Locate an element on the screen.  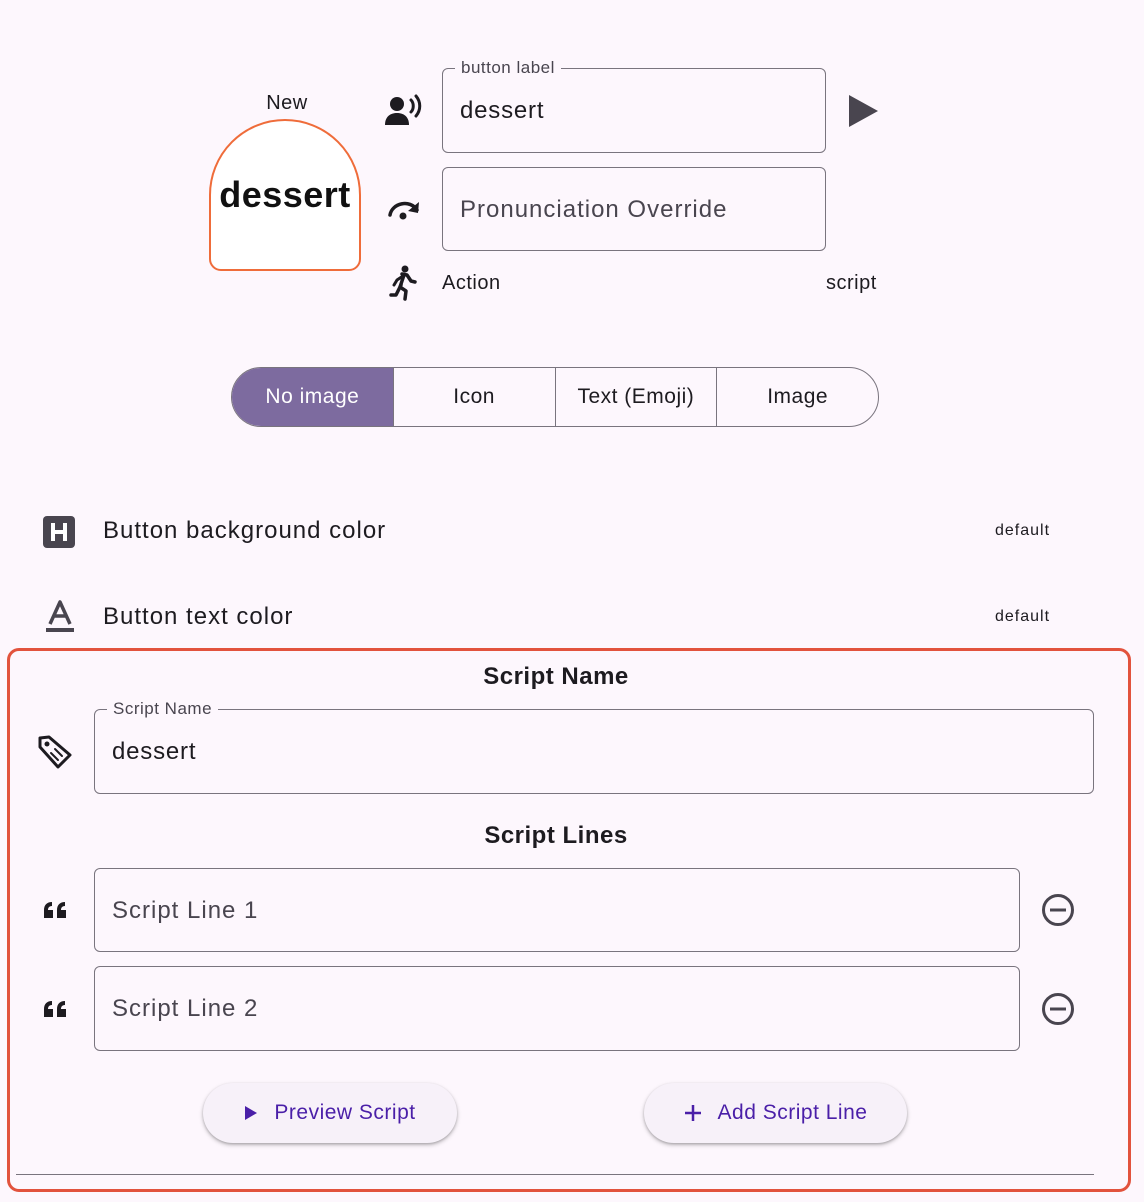
speaking-person-icon is located at coordinates (403, 109).